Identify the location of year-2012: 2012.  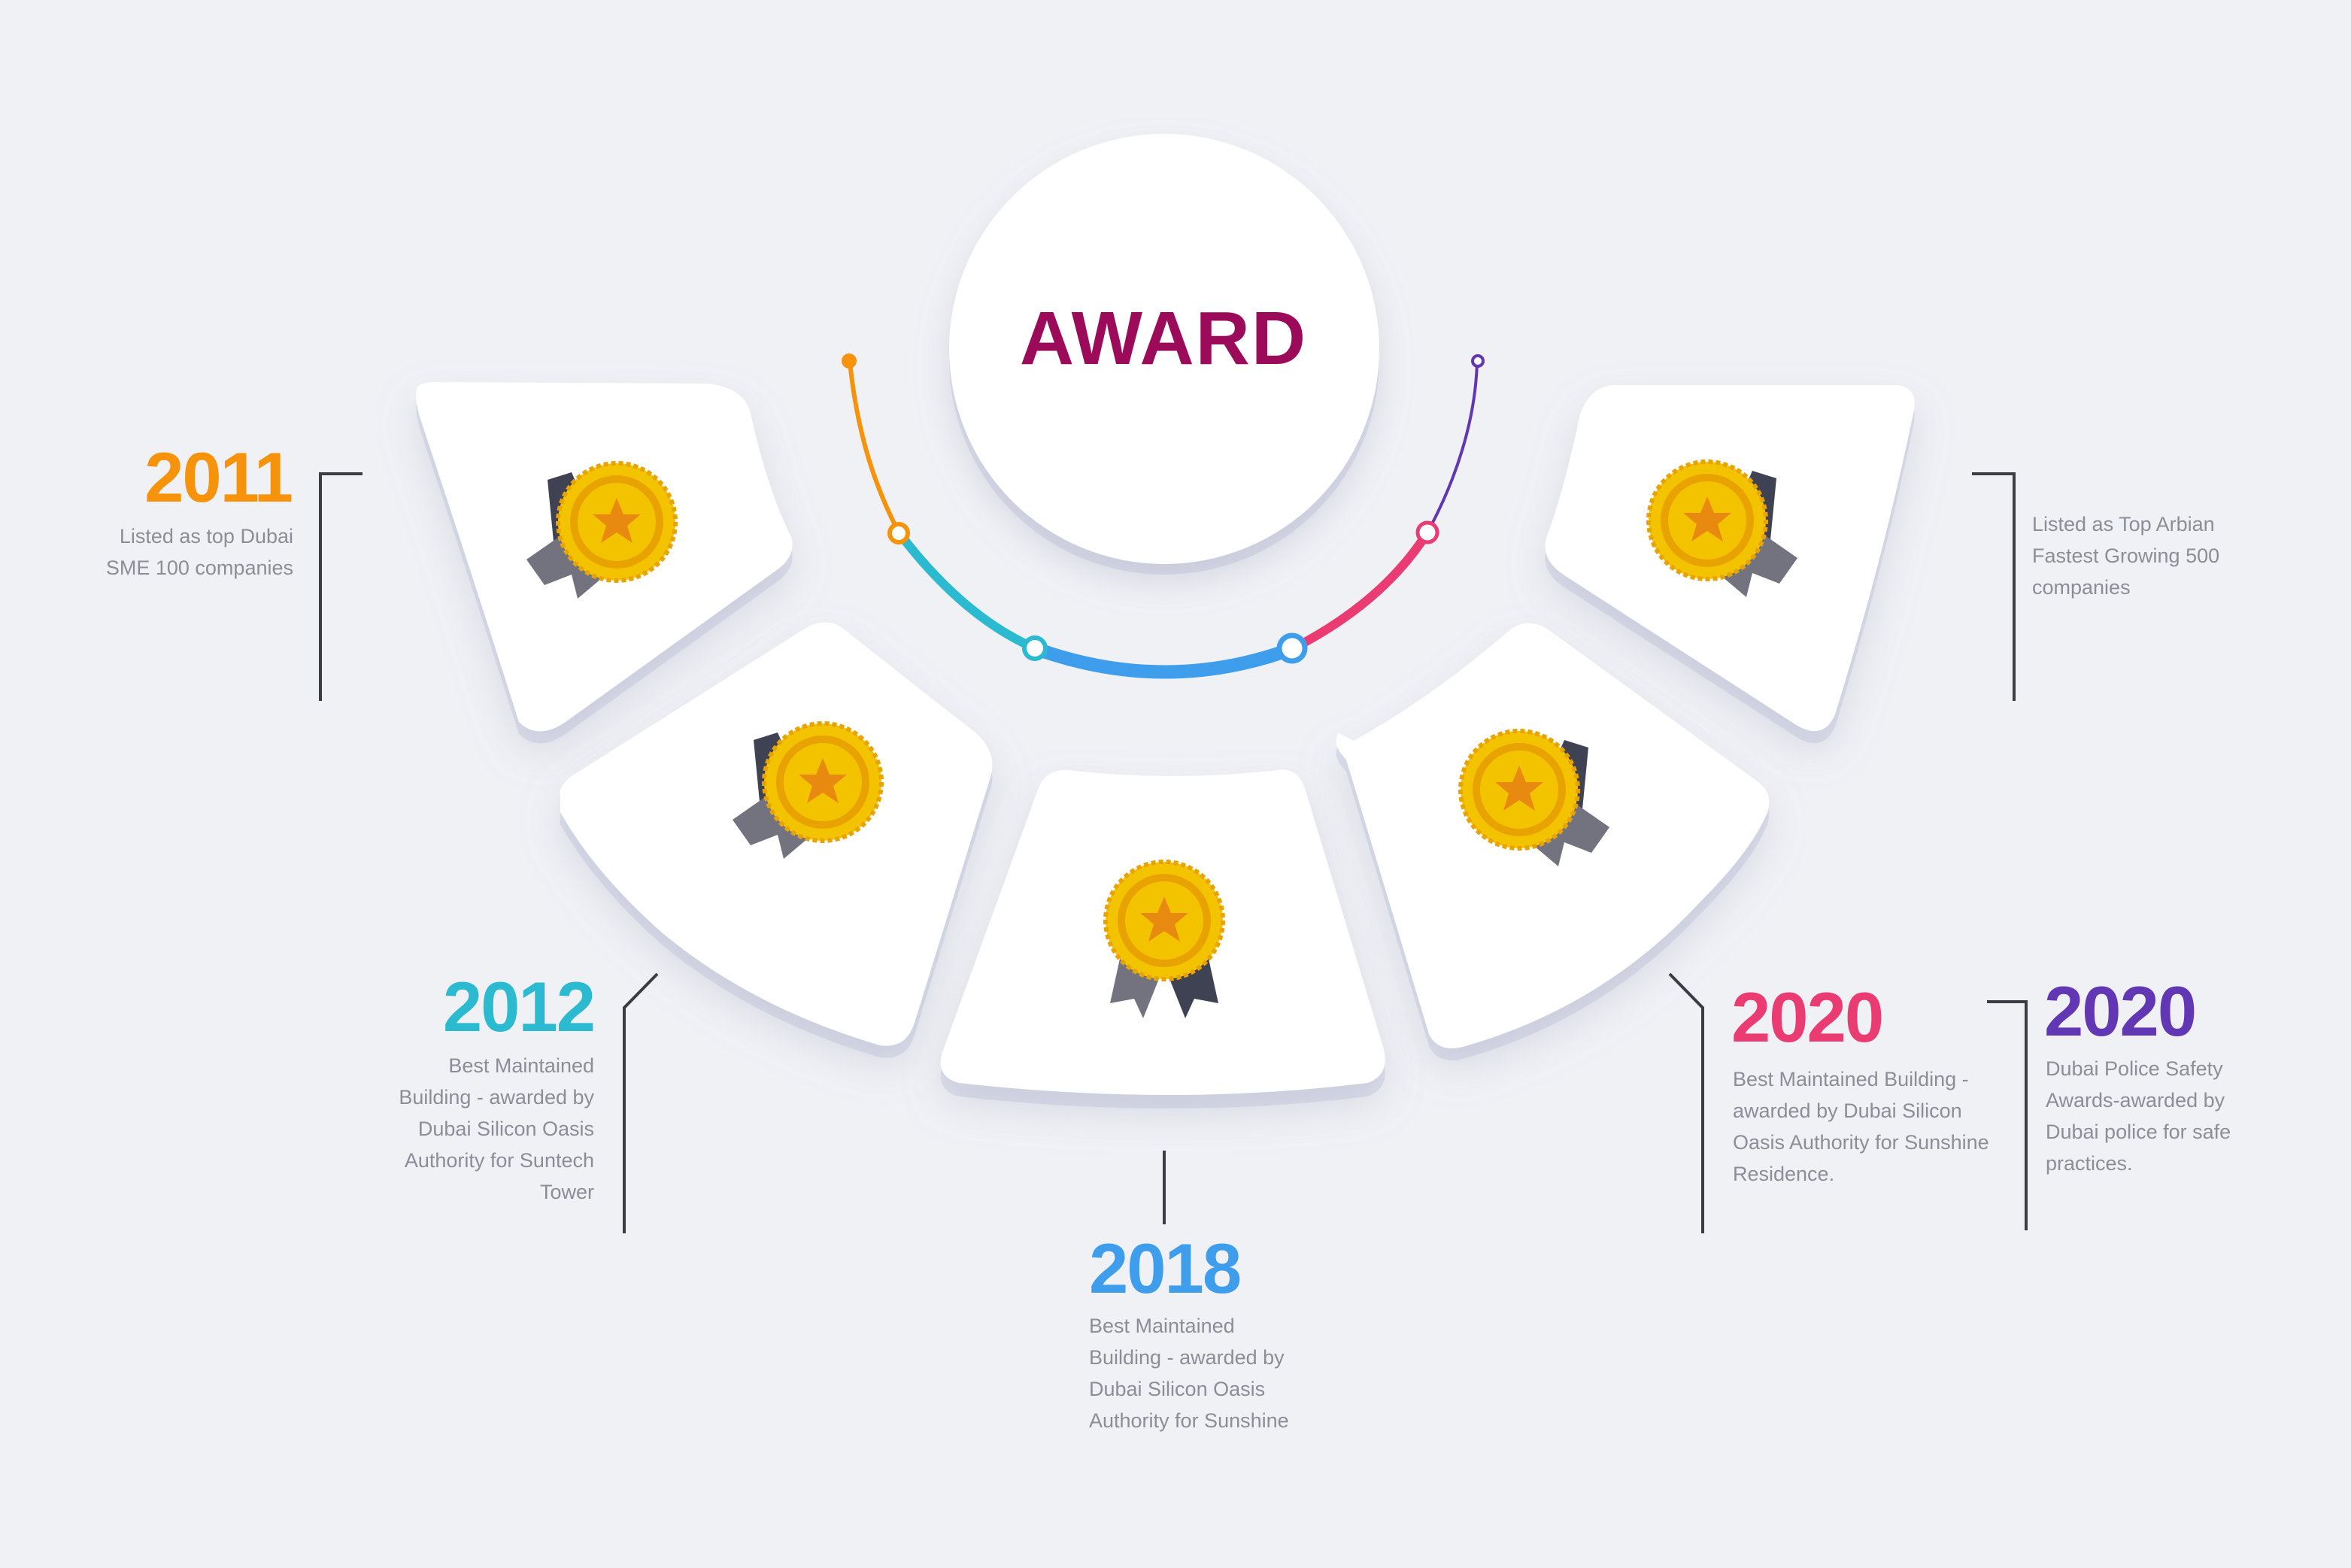
(519, 1007).